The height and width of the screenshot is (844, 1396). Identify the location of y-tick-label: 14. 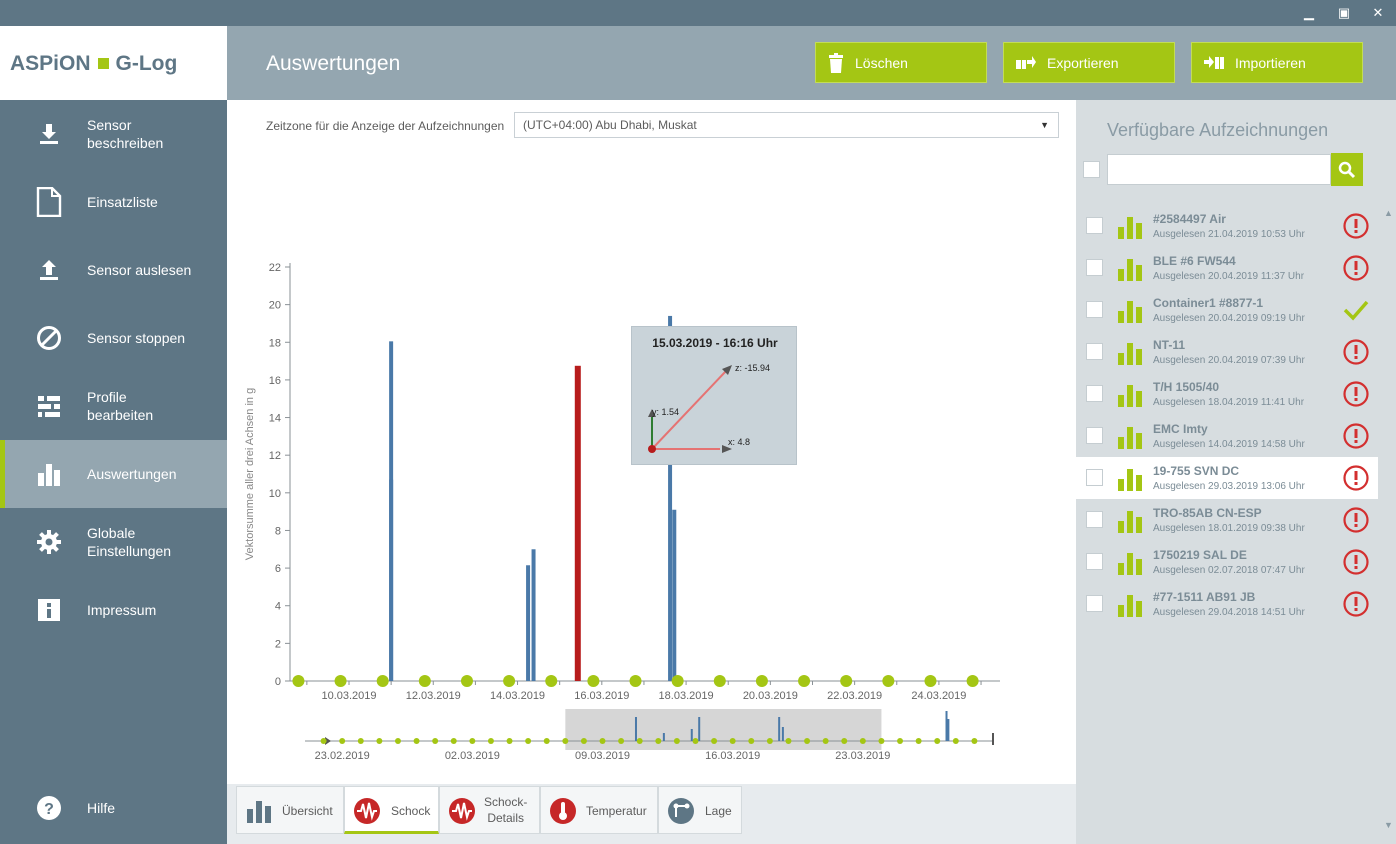
(275, 419).